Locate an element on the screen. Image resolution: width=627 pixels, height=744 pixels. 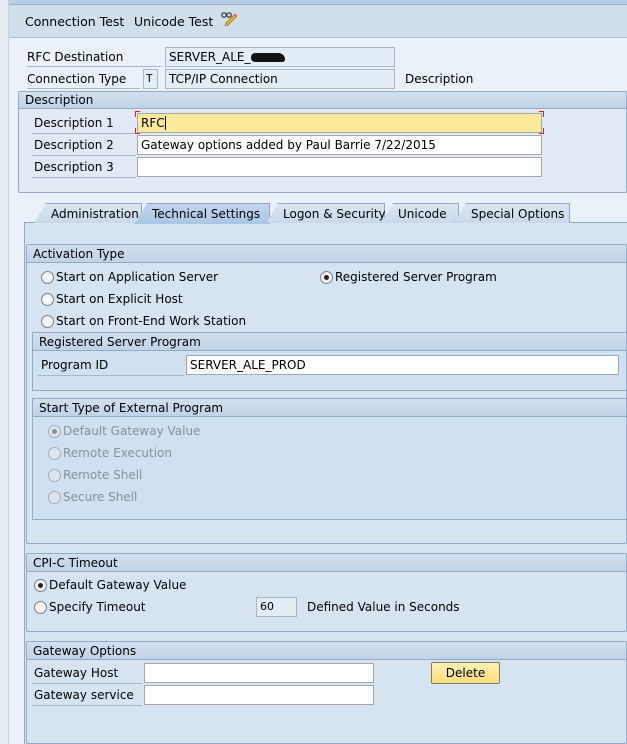
rfc-destination-field: SERVER_ALE_ is located at coordinates (280, 57).